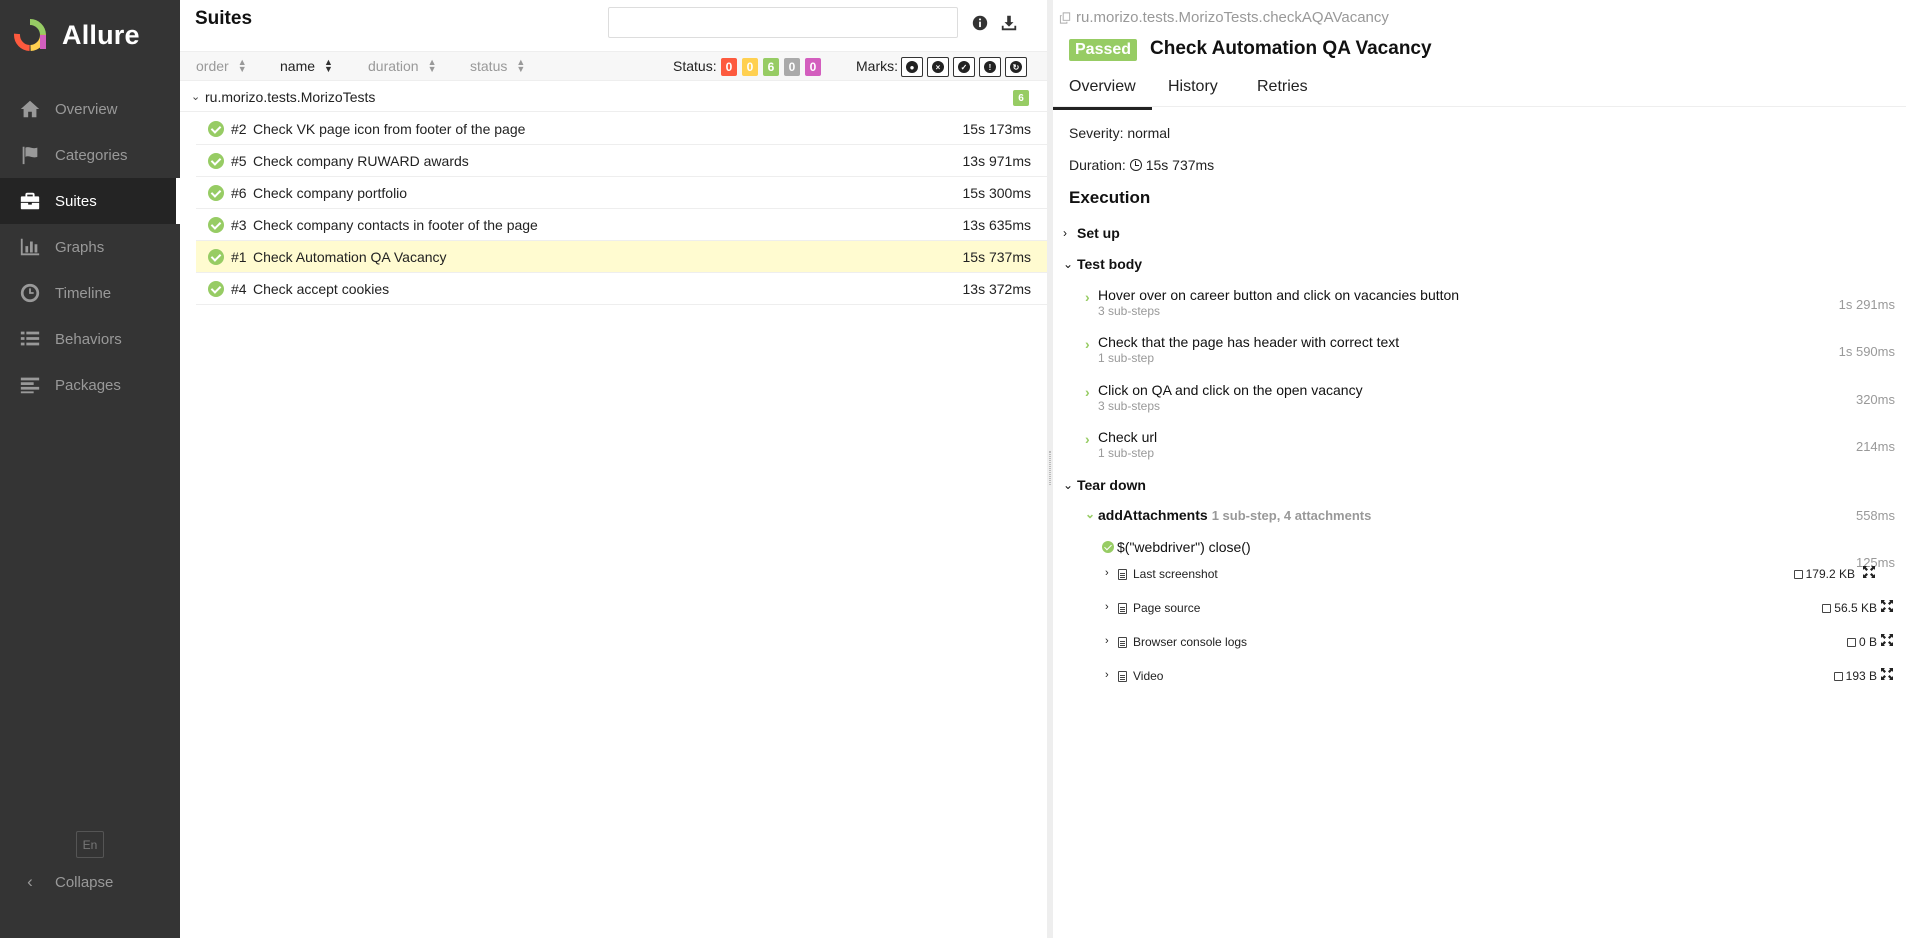 The width and height of the screenshot is (1906, 938). Describe the element at coordinates (1110, 264) in the screenshot. I see `section-label: Test body` at that location.